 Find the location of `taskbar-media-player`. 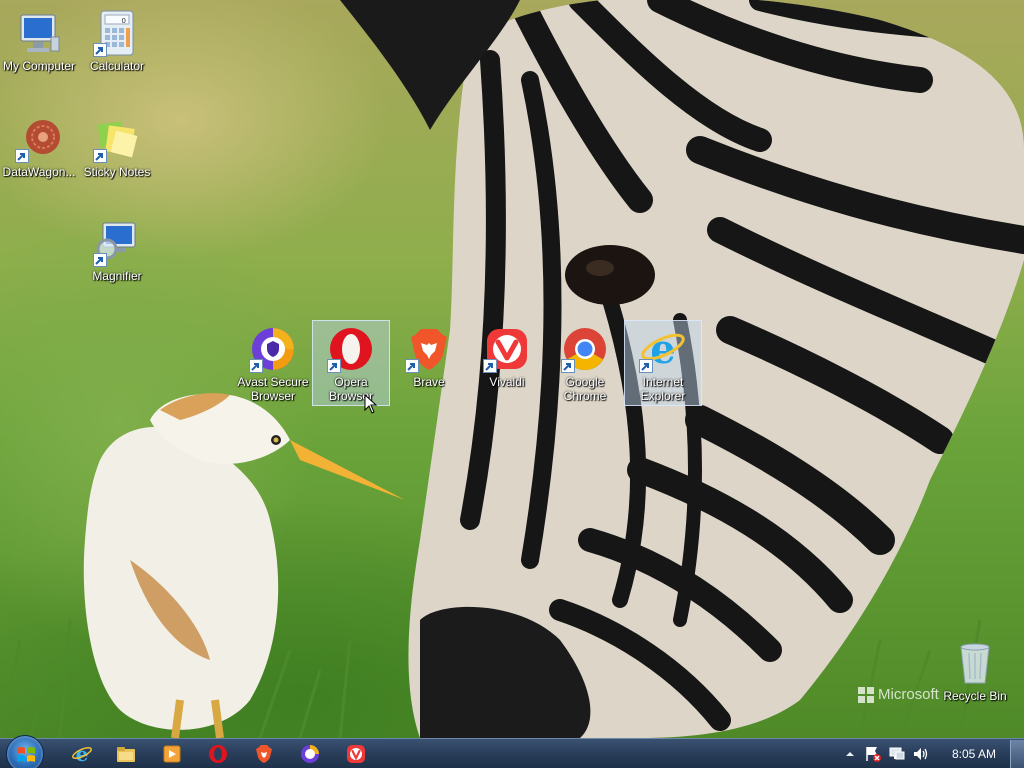

taskbar-media-player is located at coordinates (172, 754).